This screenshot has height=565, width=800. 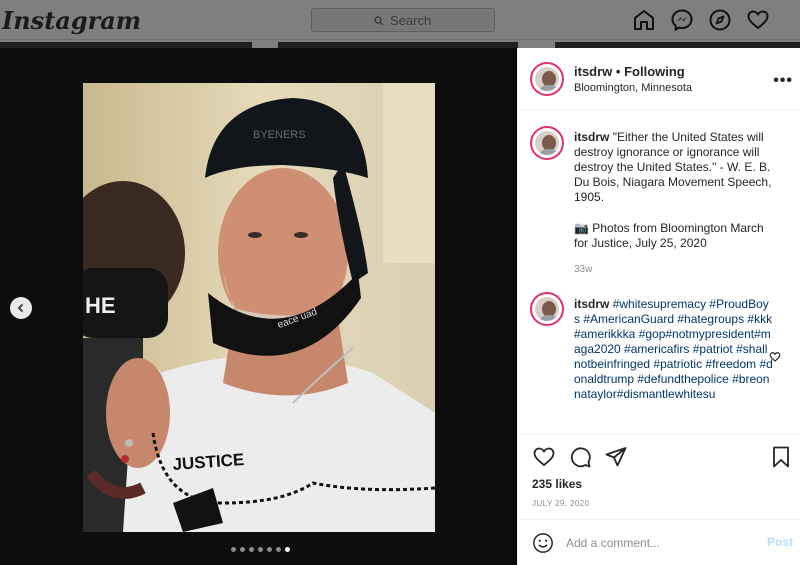 What do you see at coordinates (543, 543) in the screenshot?
I see `emoji-icon` at bounding box center [543, 543].